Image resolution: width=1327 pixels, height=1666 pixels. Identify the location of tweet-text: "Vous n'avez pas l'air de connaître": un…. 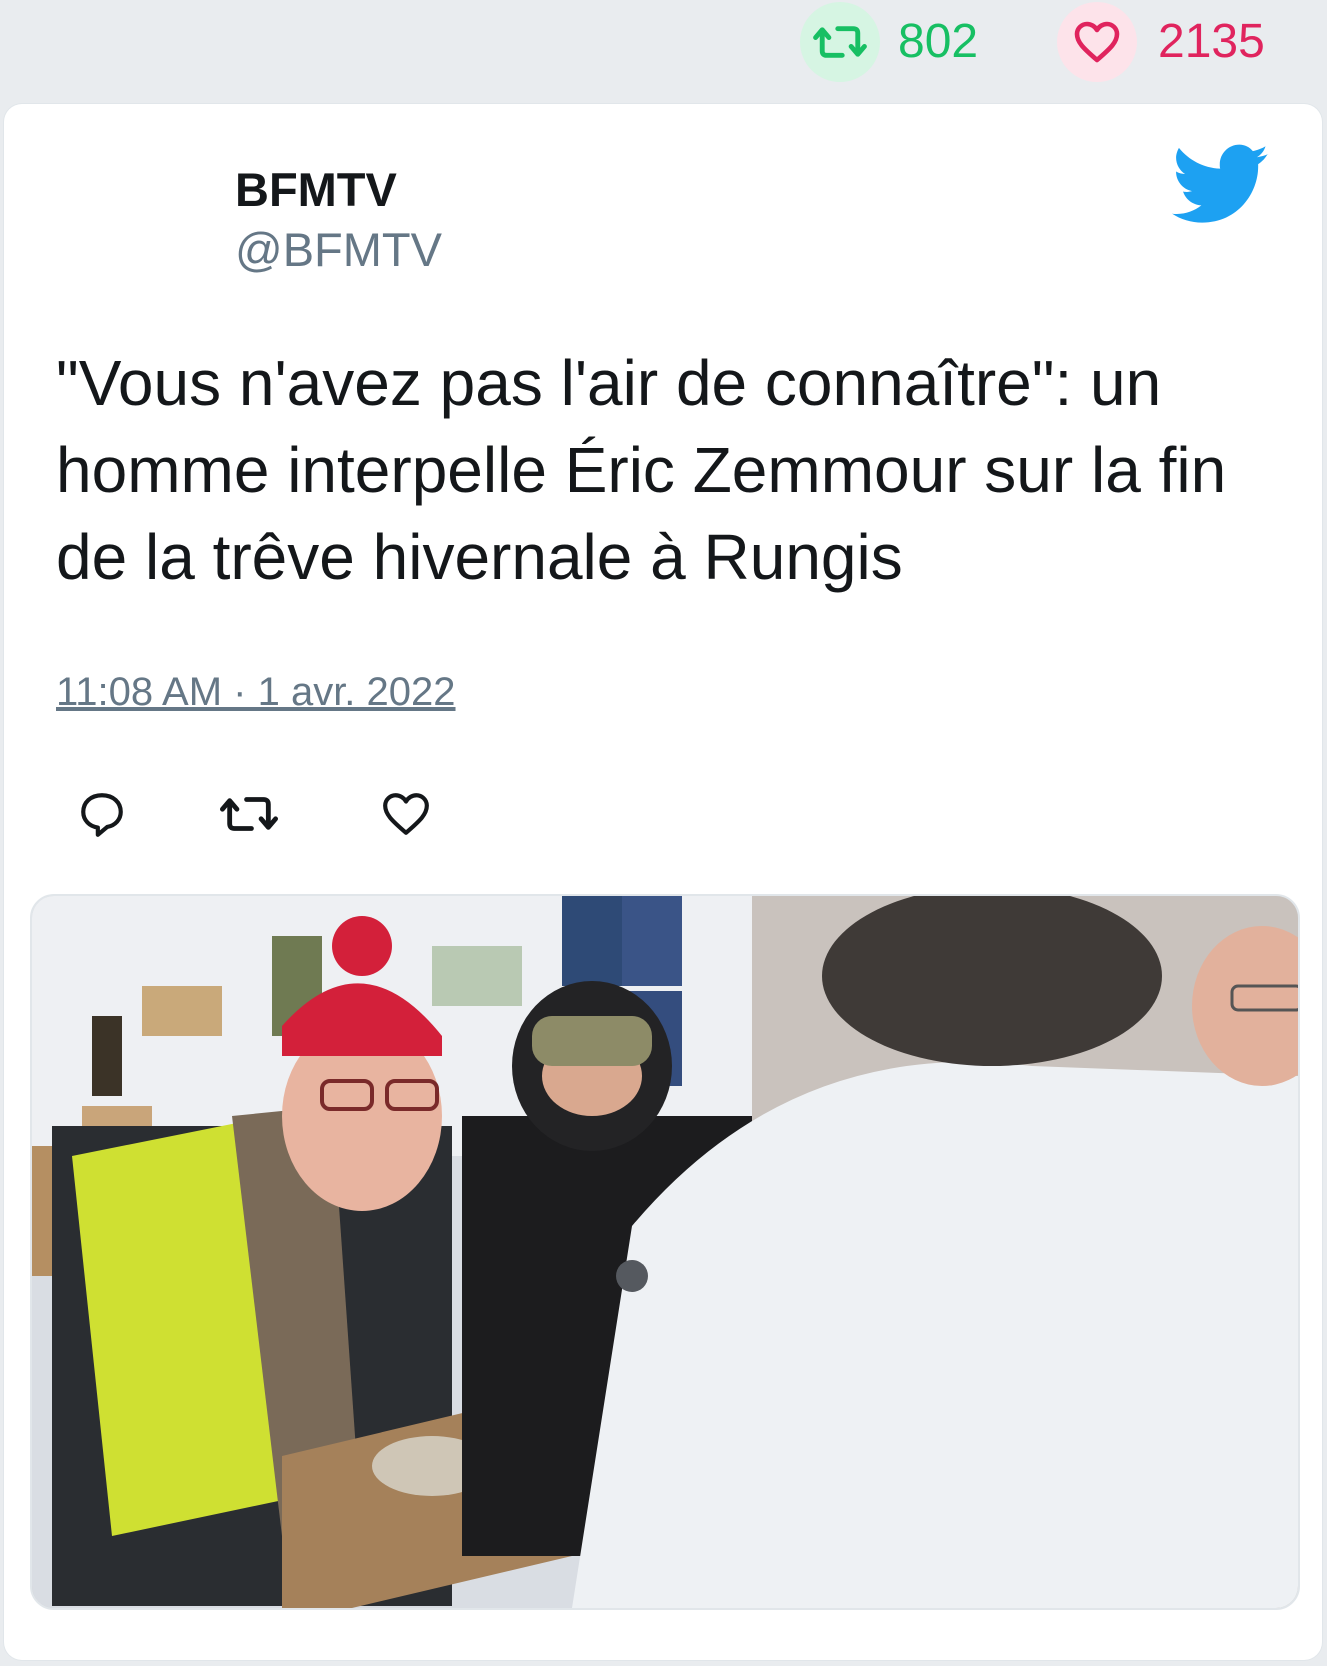
(641, 470).